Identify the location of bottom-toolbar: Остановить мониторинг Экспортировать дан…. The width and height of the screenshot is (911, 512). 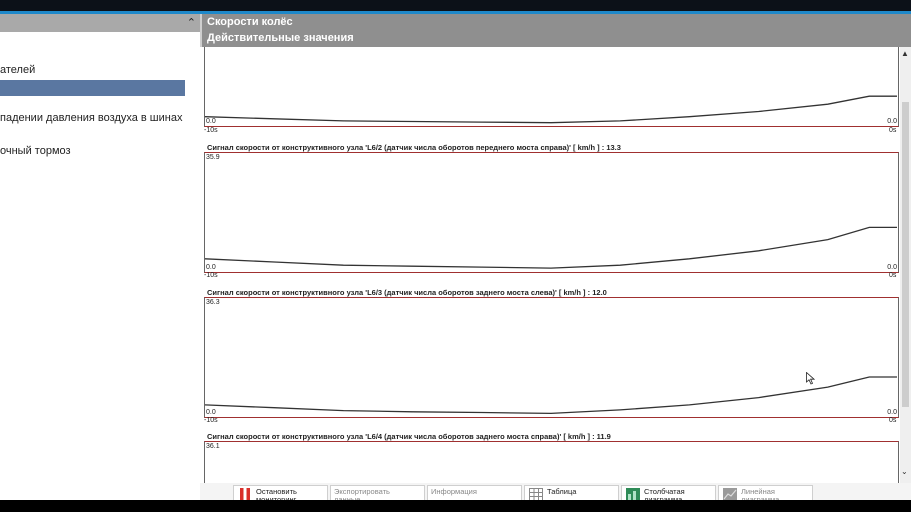
(555, 492).